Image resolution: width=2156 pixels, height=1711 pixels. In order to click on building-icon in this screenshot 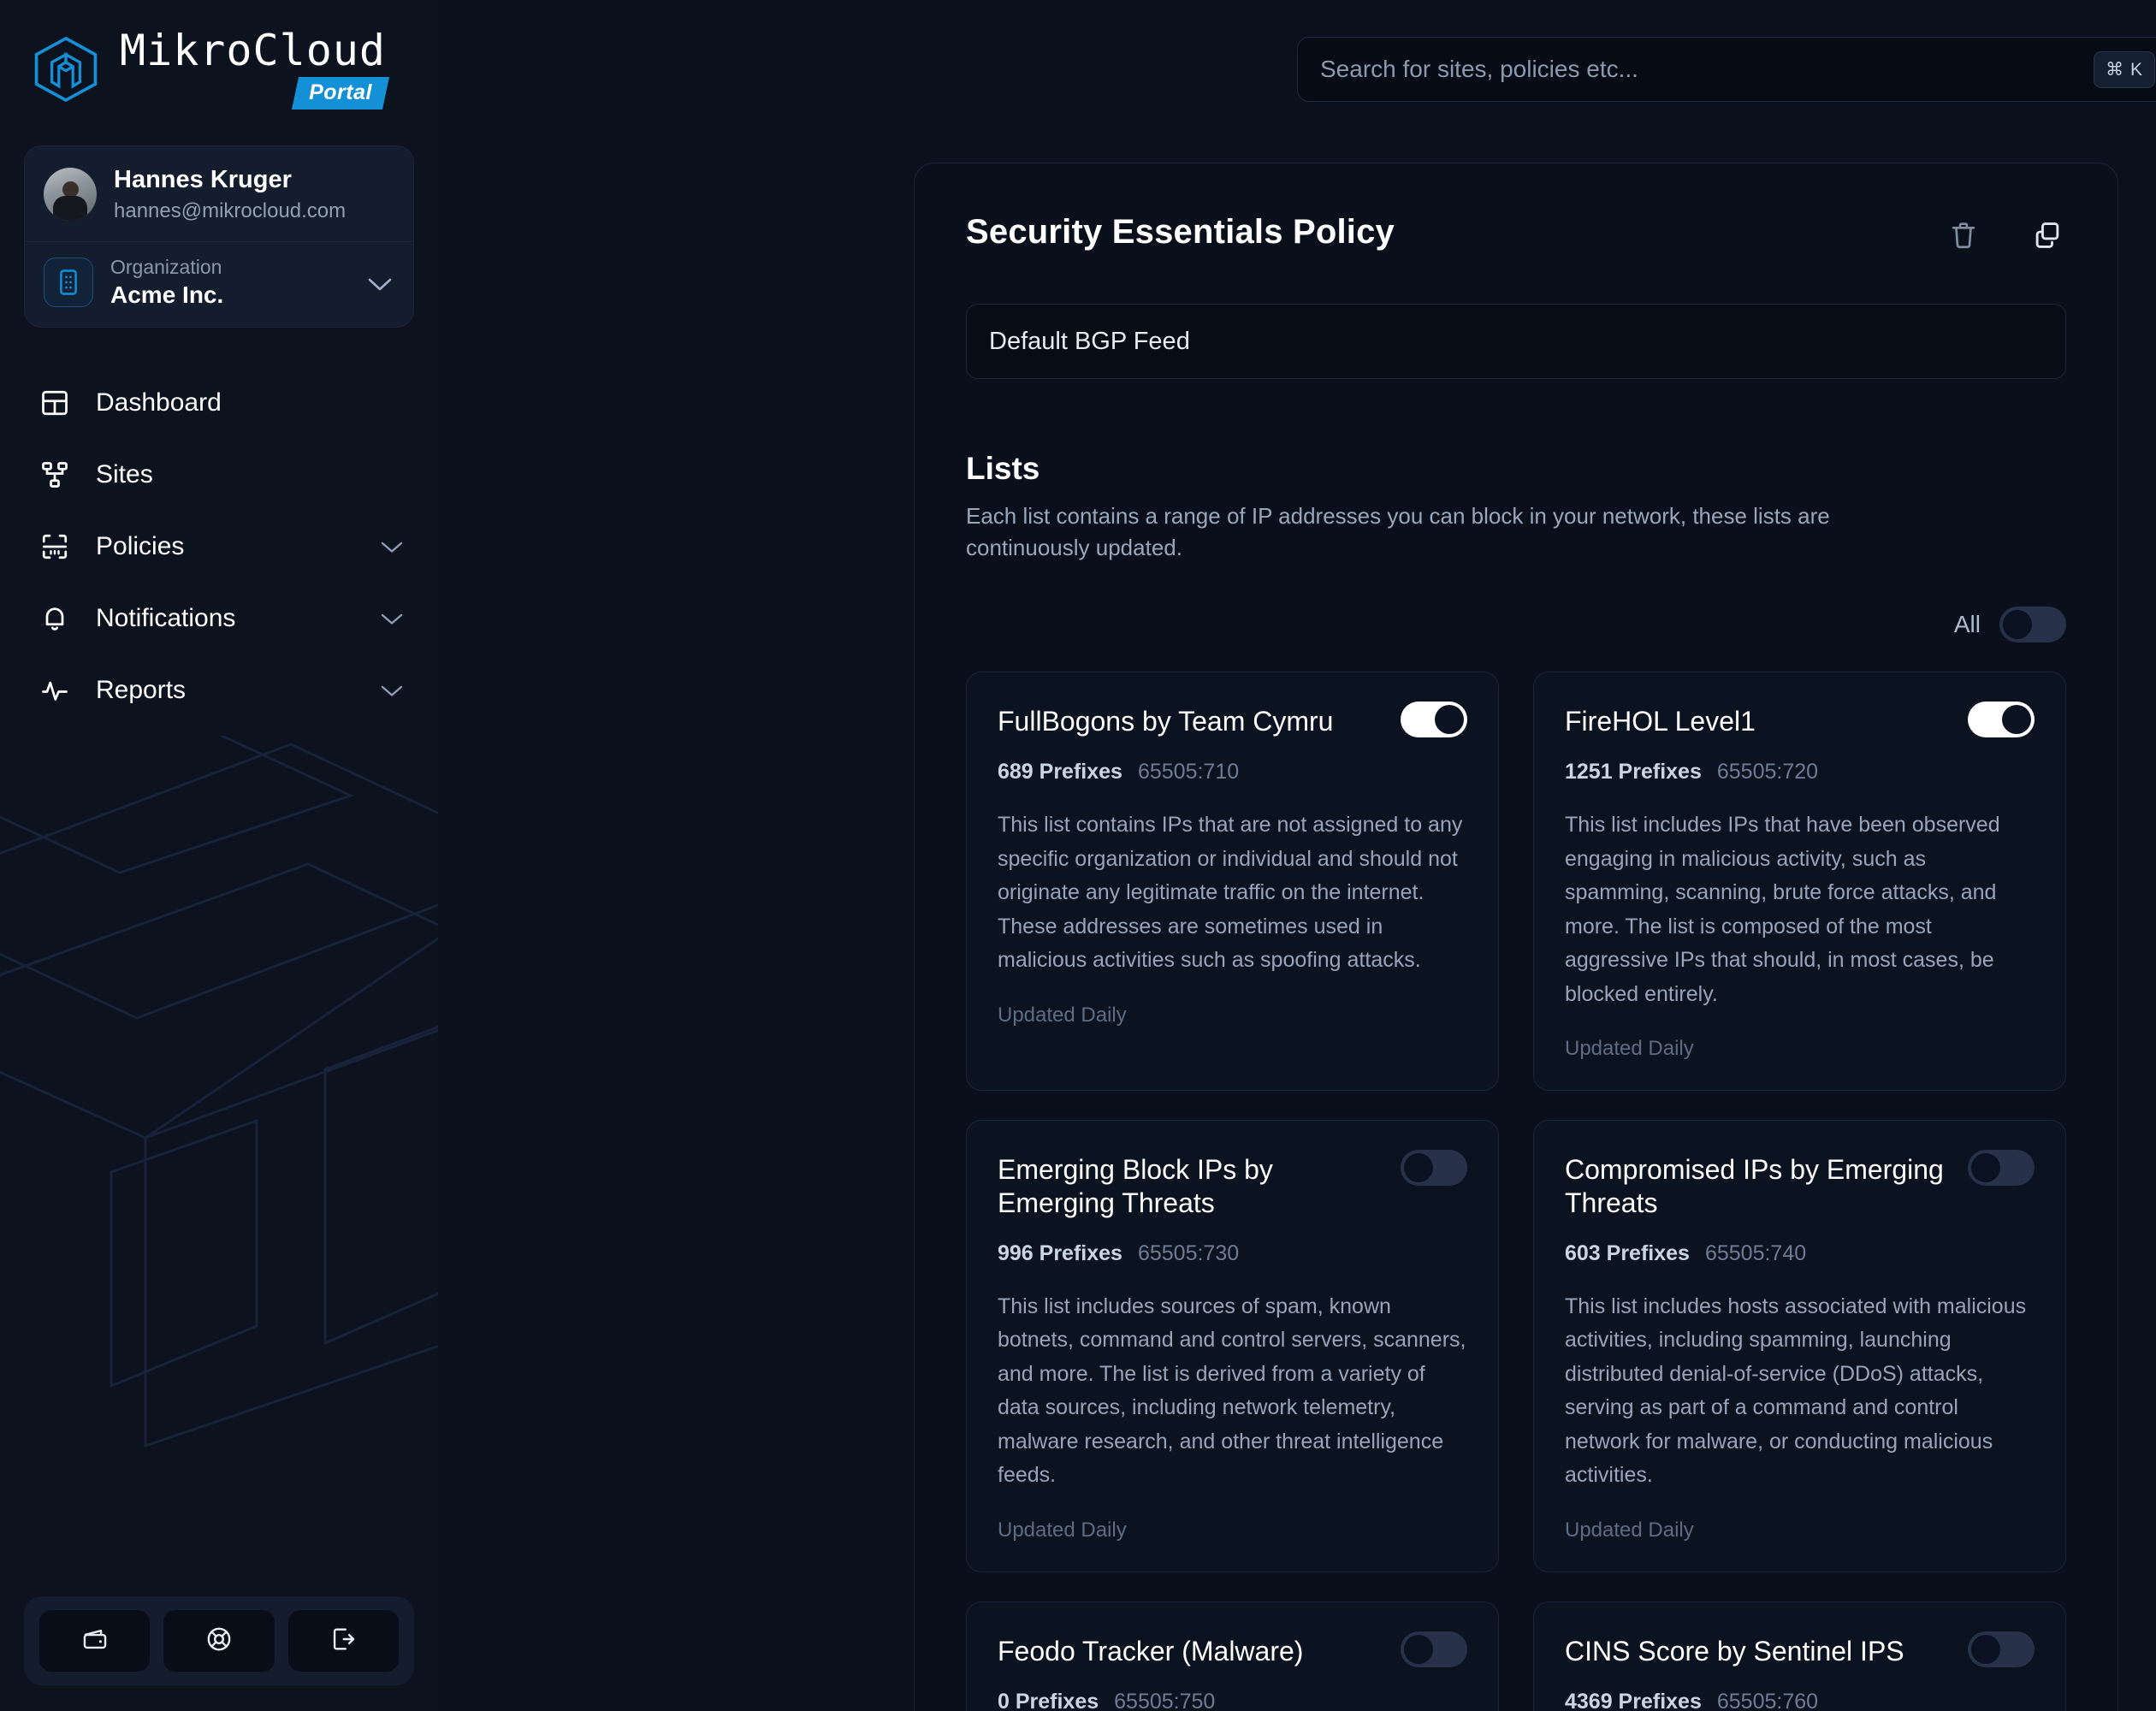, I will do `click(68, 283)`.